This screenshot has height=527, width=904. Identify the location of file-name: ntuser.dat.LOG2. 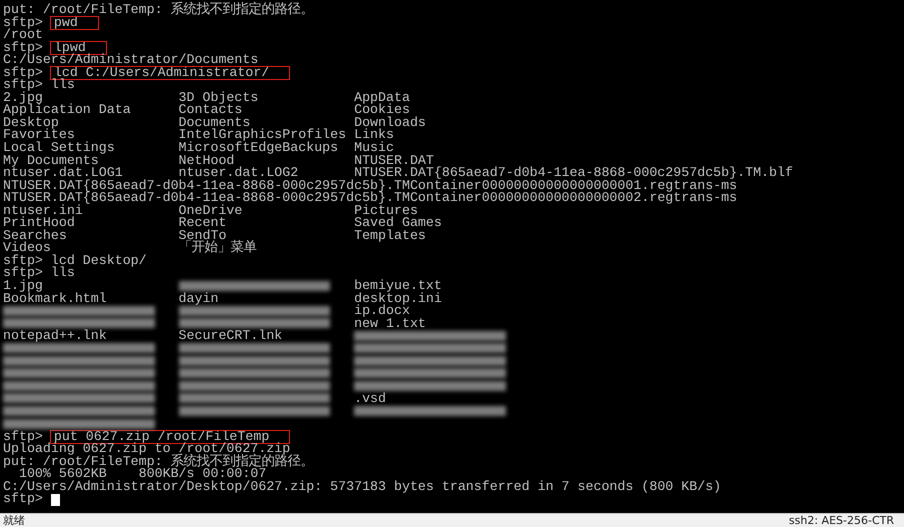
(238, 172).